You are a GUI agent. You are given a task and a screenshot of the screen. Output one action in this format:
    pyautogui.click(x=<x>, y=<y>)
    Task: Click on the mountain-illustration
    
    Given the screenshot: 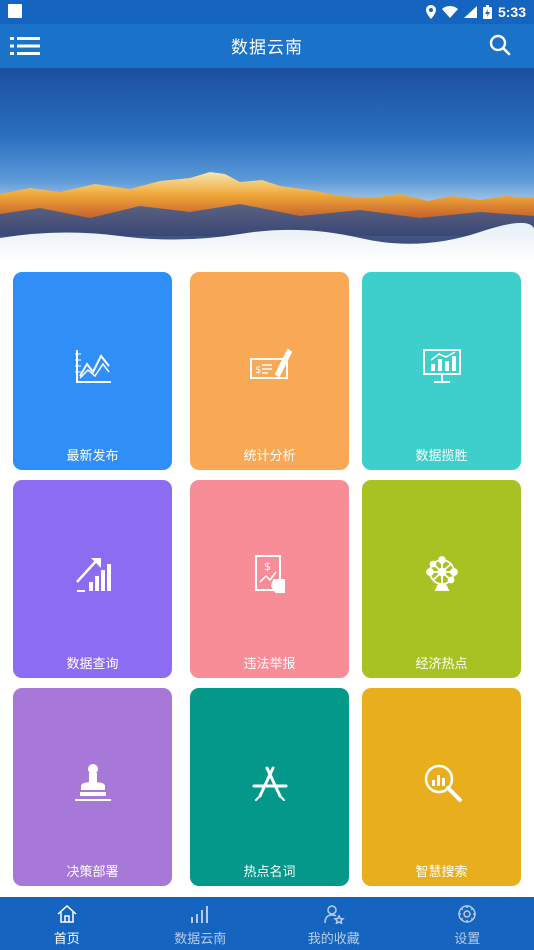 What is the action you would take?
    pyautogui.click(x=267, y=217)
    